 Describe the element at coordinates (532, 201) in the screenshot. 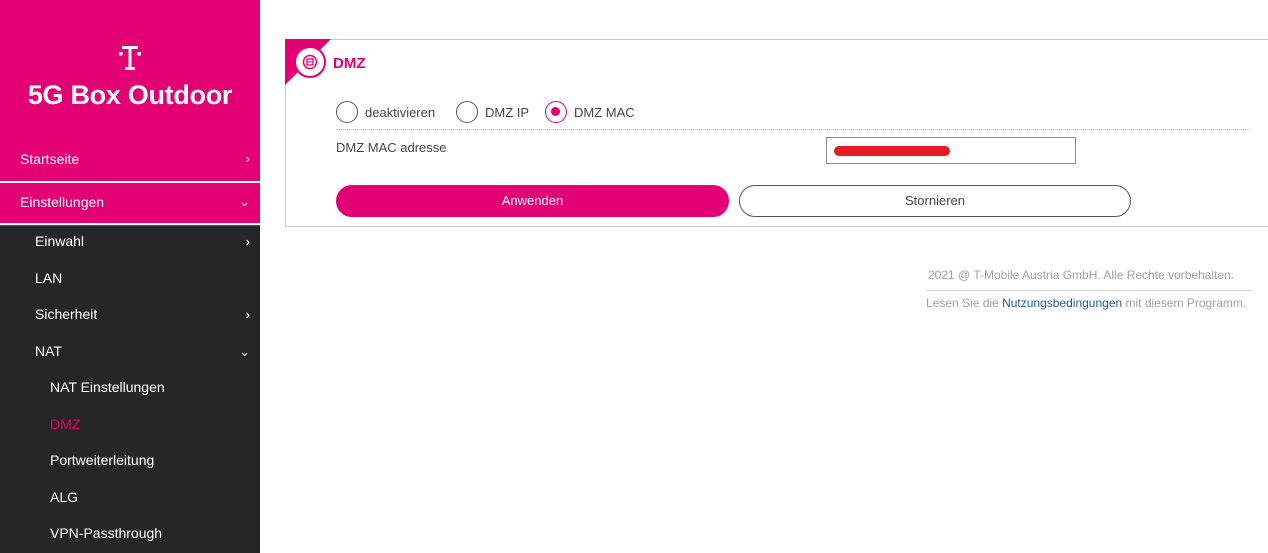

I see `apply-button: Anwenden` at that location.